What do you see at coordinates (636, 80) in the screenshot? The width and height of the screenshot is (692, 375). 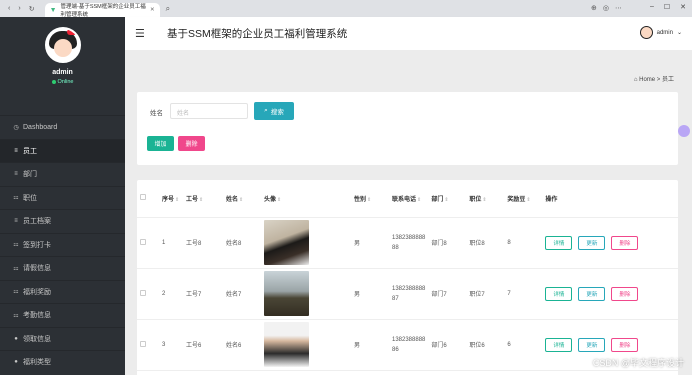 I see `home-icon: ⌂` at bounding box center [636, 80].